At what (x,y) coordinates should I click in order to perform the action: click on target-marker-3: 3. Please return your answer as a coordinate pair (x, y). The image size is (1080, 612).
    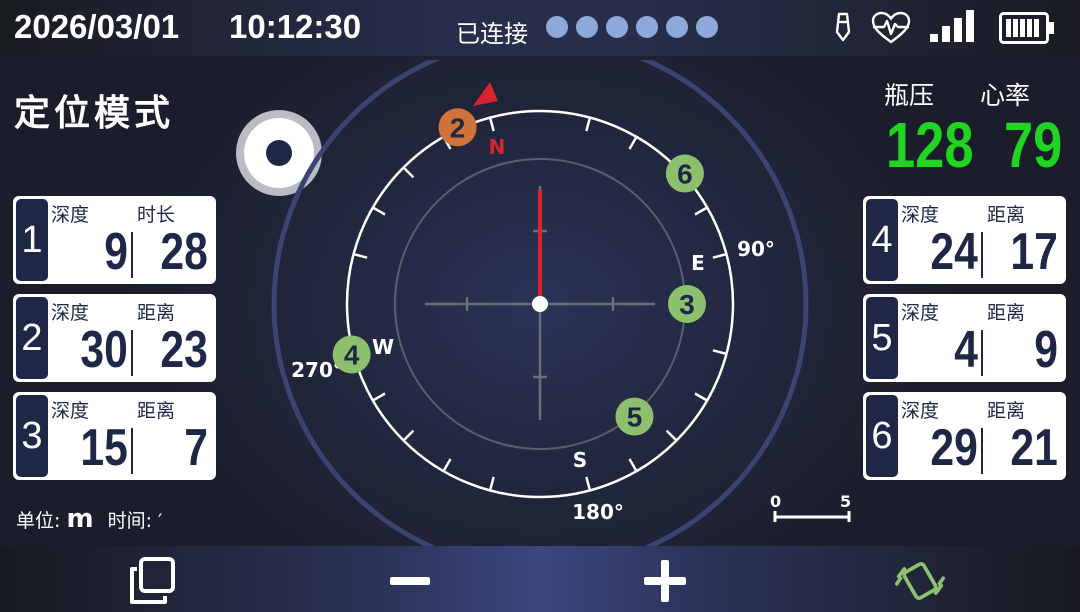
    Looking at the image, I should click on (687, 304).